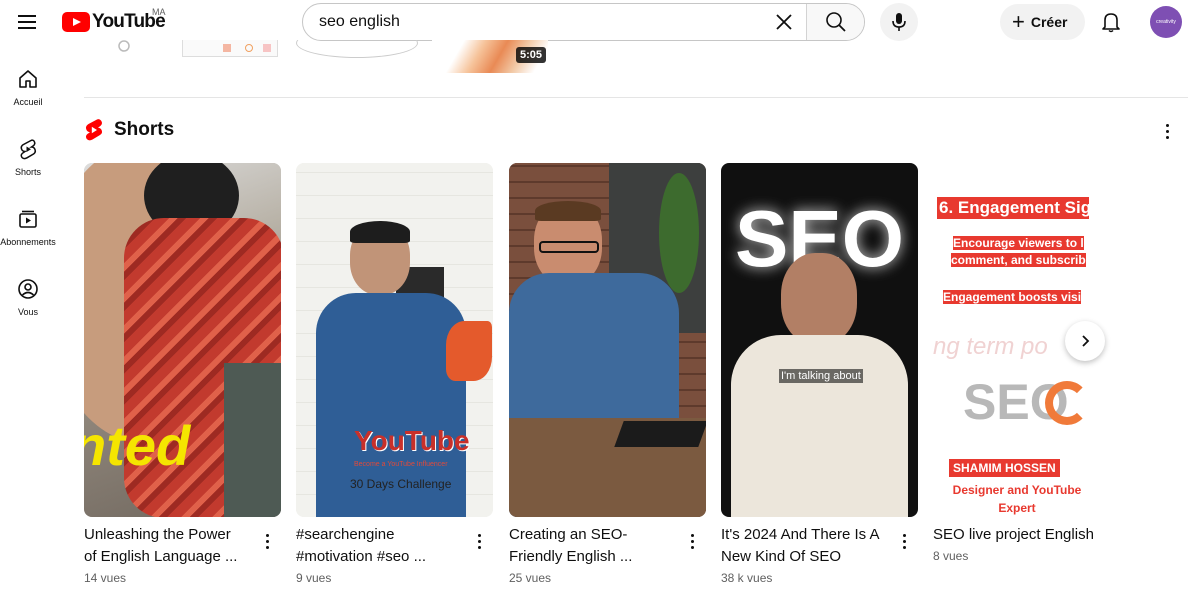 The image size is (1200, 600). Describe the element at coordinates (28, 79) in the screenshot. I see `home-icon` at that location.